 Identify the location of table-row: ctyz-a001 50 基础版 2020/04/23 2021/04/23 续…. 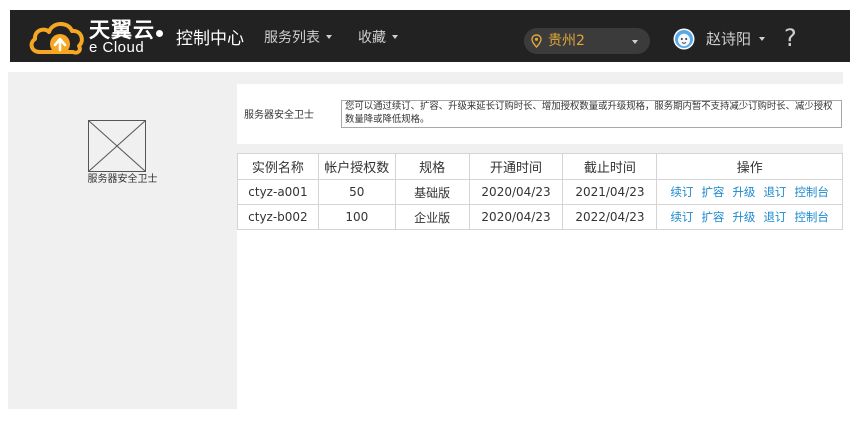
(540, 192).